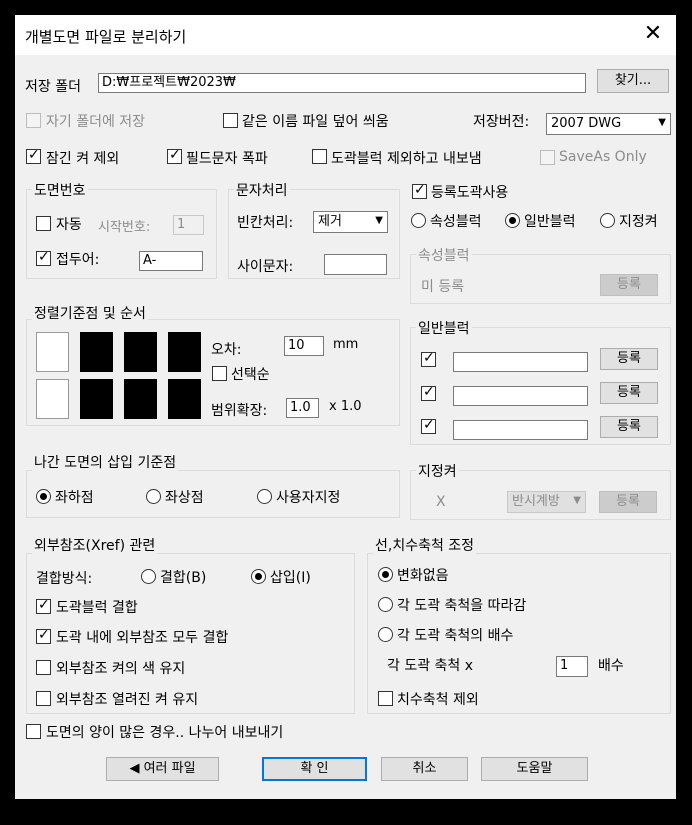 This screenshot has width=692, height=825. What do you see at coordinates (314, 769) in the screenshot?
I see `ok-button: 확 인` at bounding box center [314, 769].